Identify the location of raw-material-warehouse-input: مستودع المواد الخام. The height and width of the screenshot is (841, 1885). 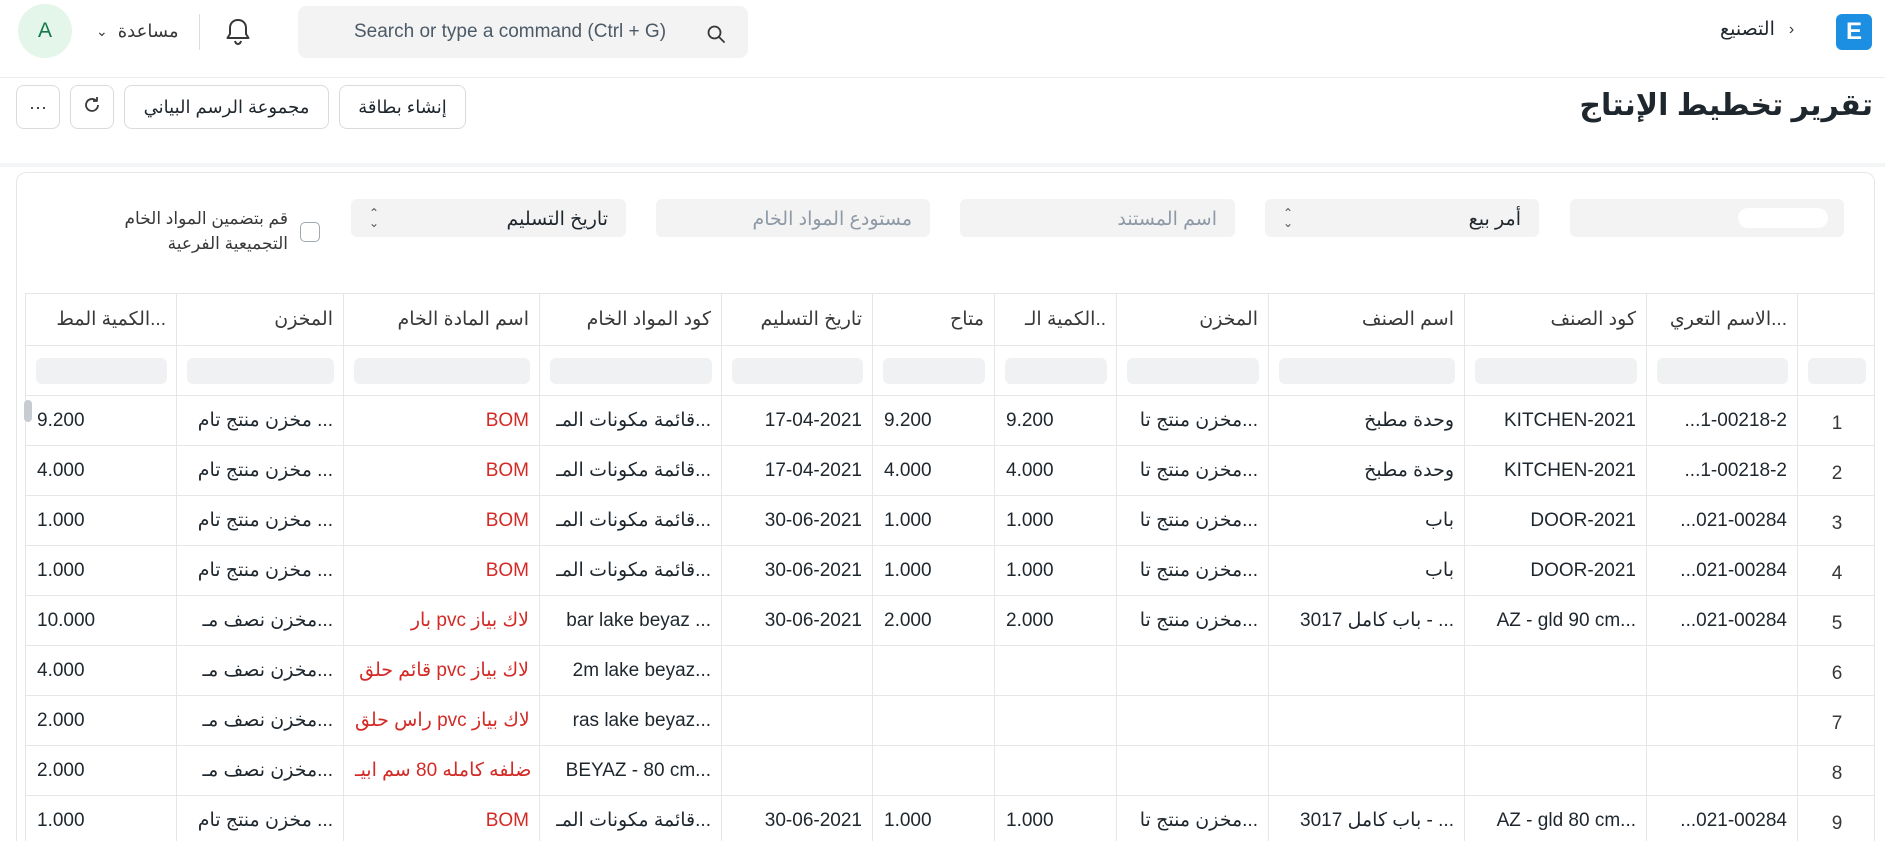
(793, 218).